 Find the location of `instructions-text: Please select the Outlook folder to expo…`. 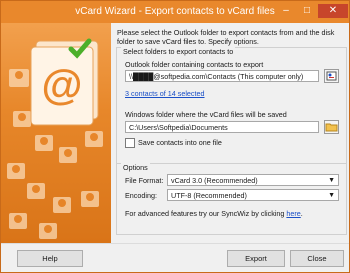

instructions-text: Please select the Outlook folder to expo… is located at coordinates (226, 37).